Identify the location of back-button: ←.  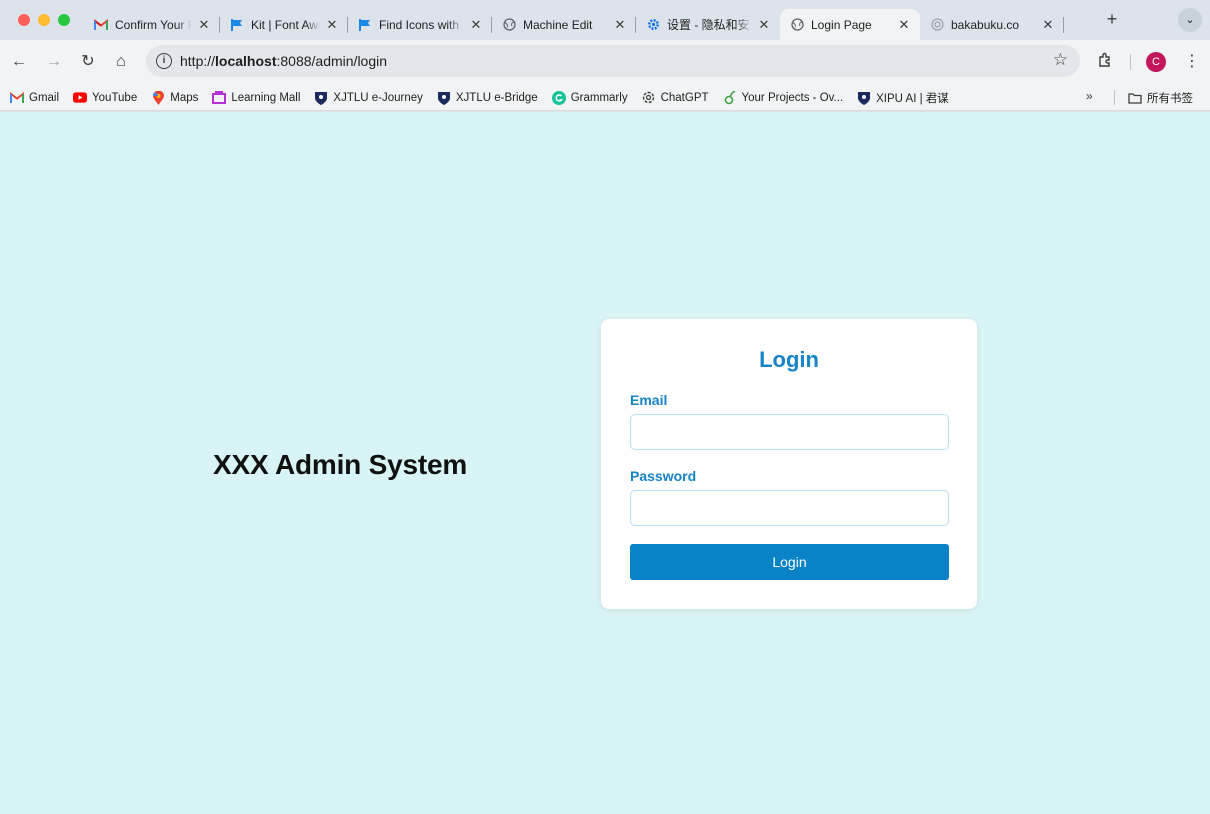
(19, 62).